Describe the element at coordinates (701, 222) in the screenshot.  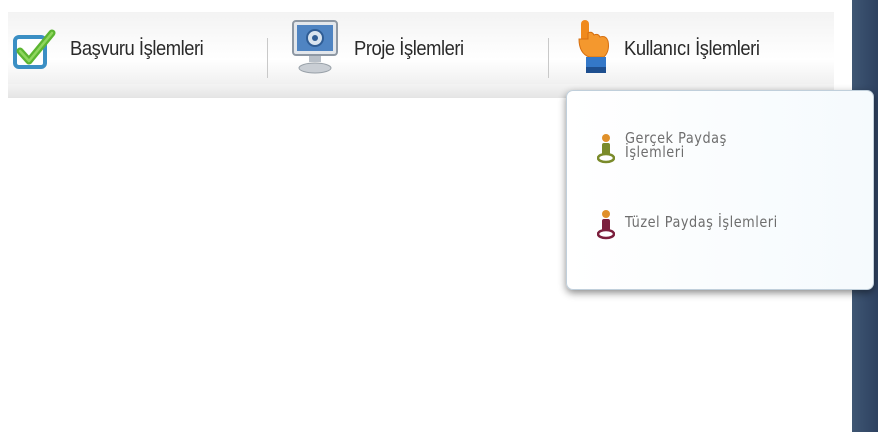
I see `dropdown-item-label: Tüzel Paydaş İşlemleri` at that location.